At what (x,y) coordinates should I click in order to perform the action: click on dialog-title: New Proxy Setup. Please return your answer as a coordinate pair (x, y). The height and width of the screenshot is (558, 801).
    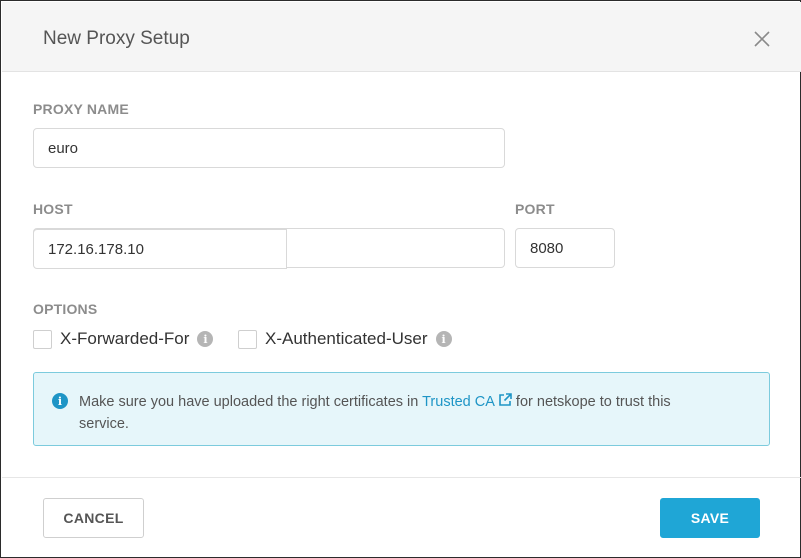
    Looking at the image, I should click on (116, 38).